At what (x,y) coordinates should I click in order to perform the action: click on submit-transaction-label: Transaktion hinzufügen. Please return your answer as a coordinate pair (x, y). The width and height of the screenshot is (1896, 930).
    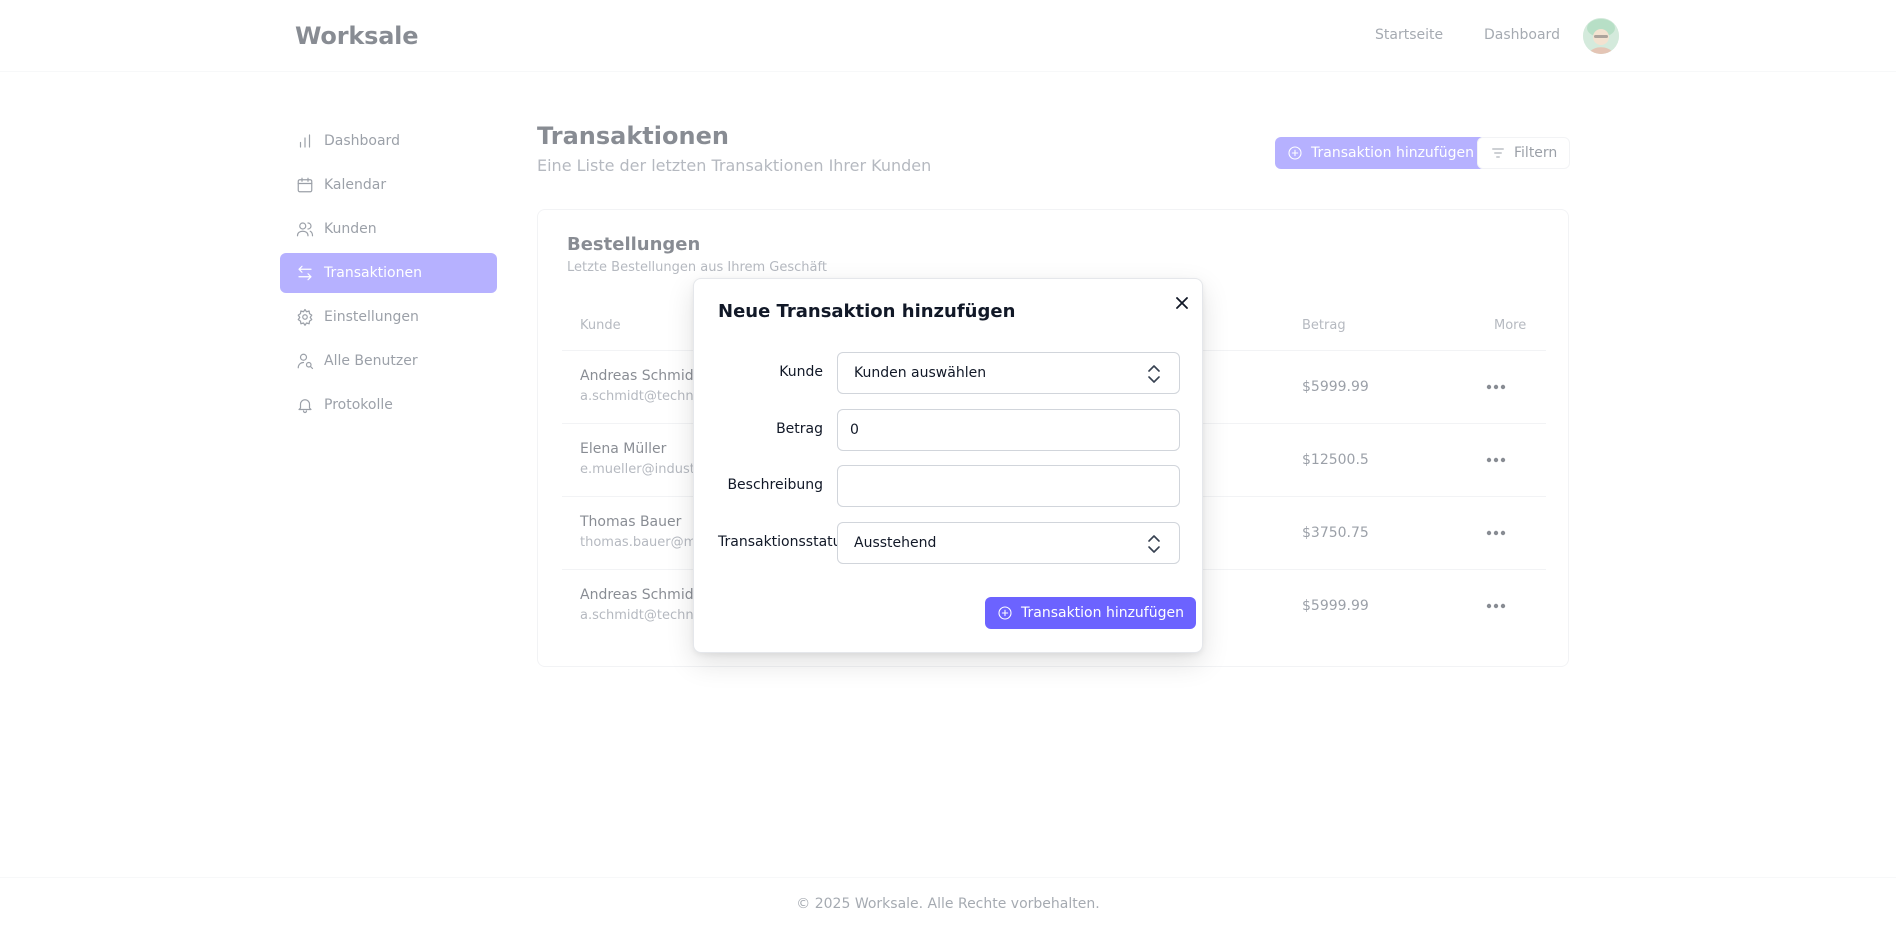
    Looking at the image, I should click on (1102, 613).